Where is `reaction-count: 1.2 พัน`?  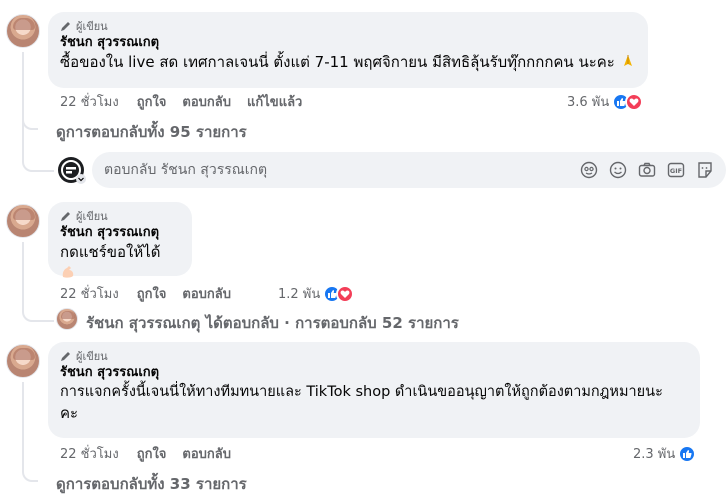
reaction-count: 1.2 พัน is located at coordinates (299, 294).